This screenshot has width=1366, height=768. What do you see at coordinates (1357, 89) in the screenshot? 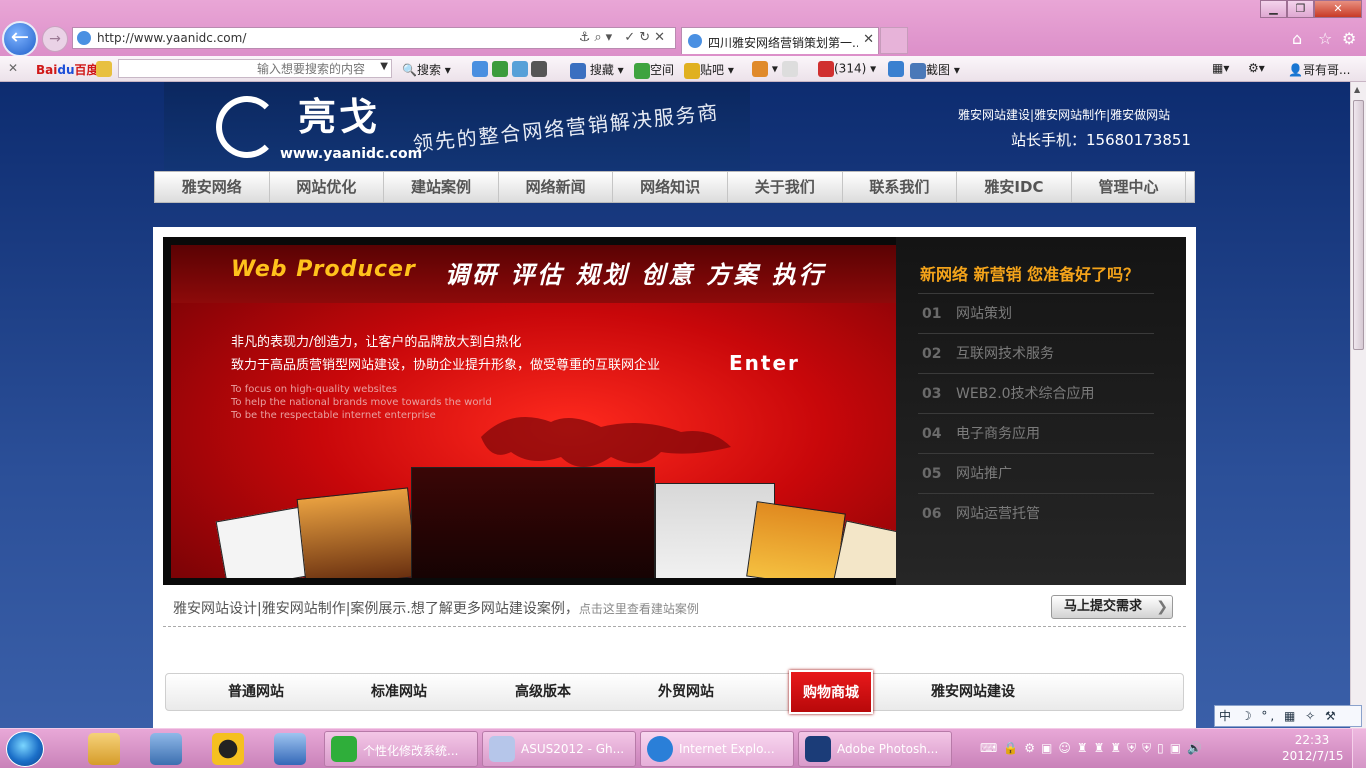
I see `scroll-up-icon: ▲` at bounding box center [1357, 89].